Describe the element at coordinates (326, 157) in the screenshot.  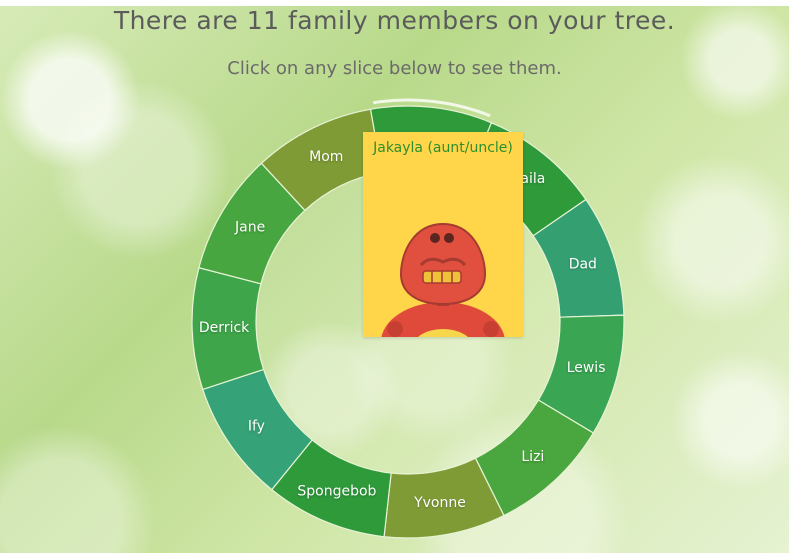
I see `wheel-slice-label: Mom` at that location.